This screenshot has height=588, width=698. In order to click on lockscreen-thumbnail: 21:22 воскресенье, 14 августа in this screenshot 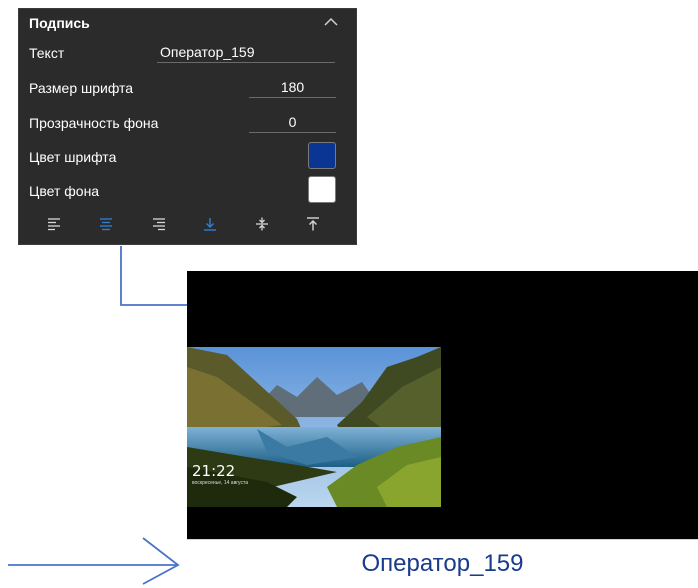, I will do `click(314, 427)`.